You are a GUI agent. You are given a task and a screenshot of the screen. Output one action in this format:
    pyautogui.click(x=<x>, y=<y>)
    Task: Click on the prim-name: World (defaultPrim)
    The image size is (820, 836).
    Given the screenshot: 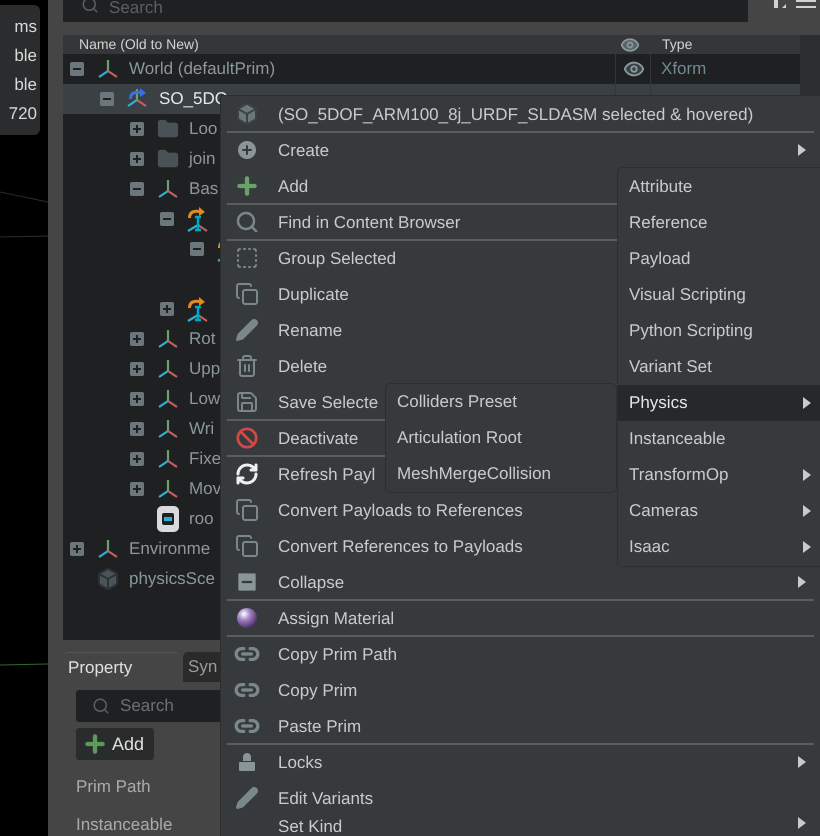 What is the action you would take?
    pyautogui.click(x=202, y=69)
    